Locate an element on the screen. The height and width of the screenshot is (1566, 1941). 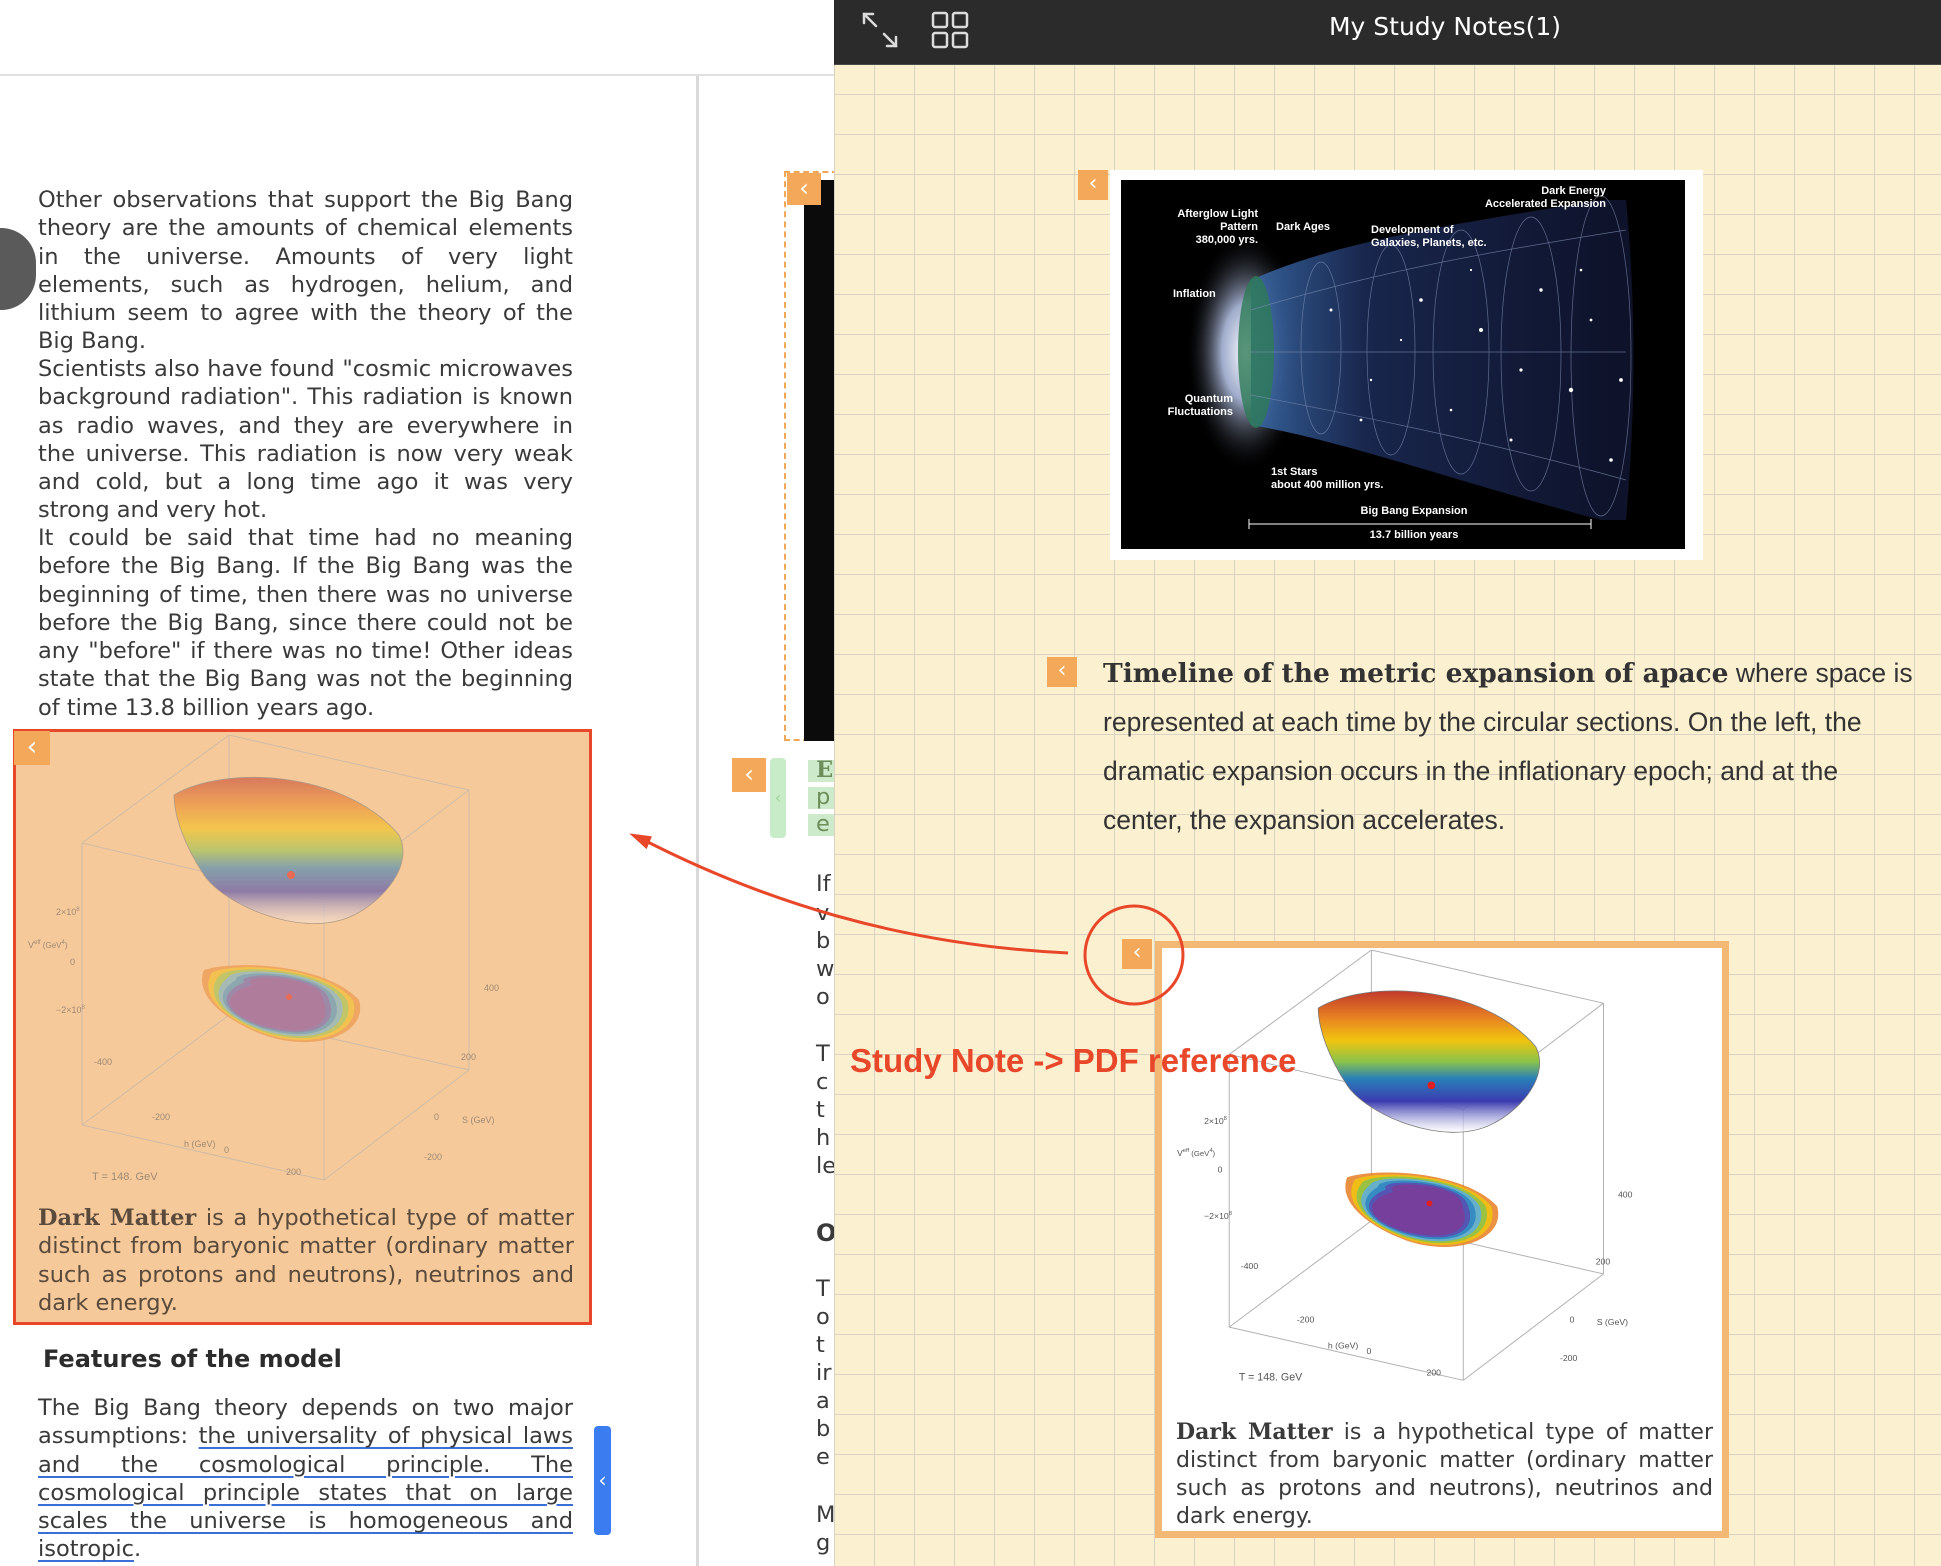
plot-label: h (GeV) is located at coordinates (200, 1144).